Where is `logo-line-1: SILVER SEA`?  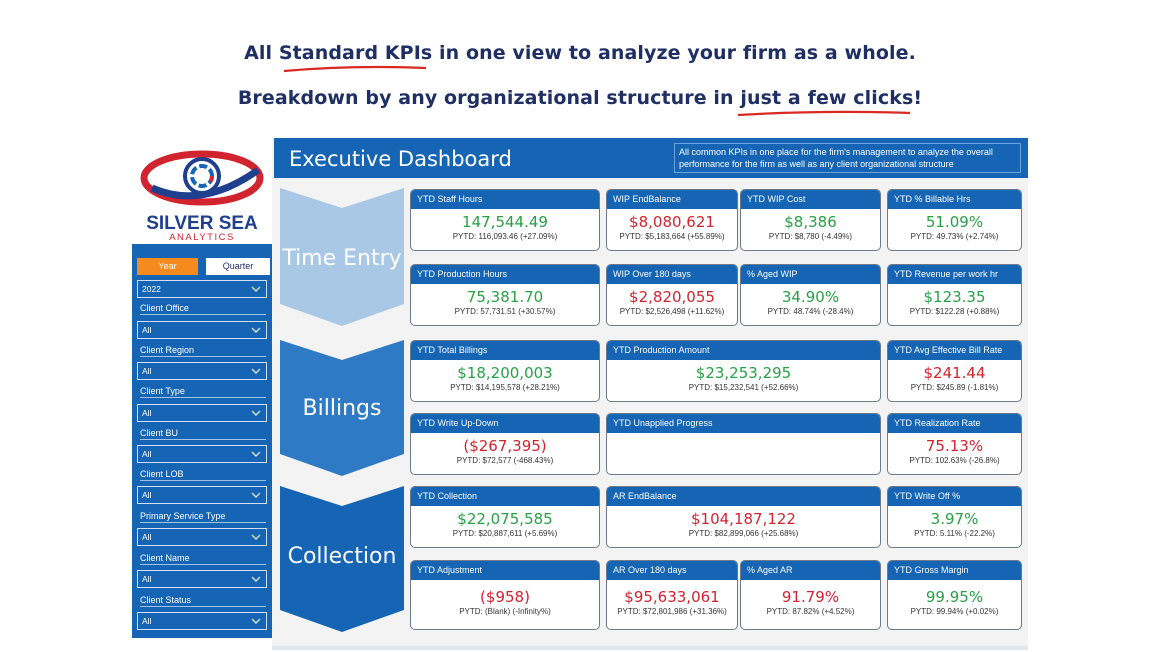 logo-line-1: SILVER SEA is located at coordinates (202, 223).